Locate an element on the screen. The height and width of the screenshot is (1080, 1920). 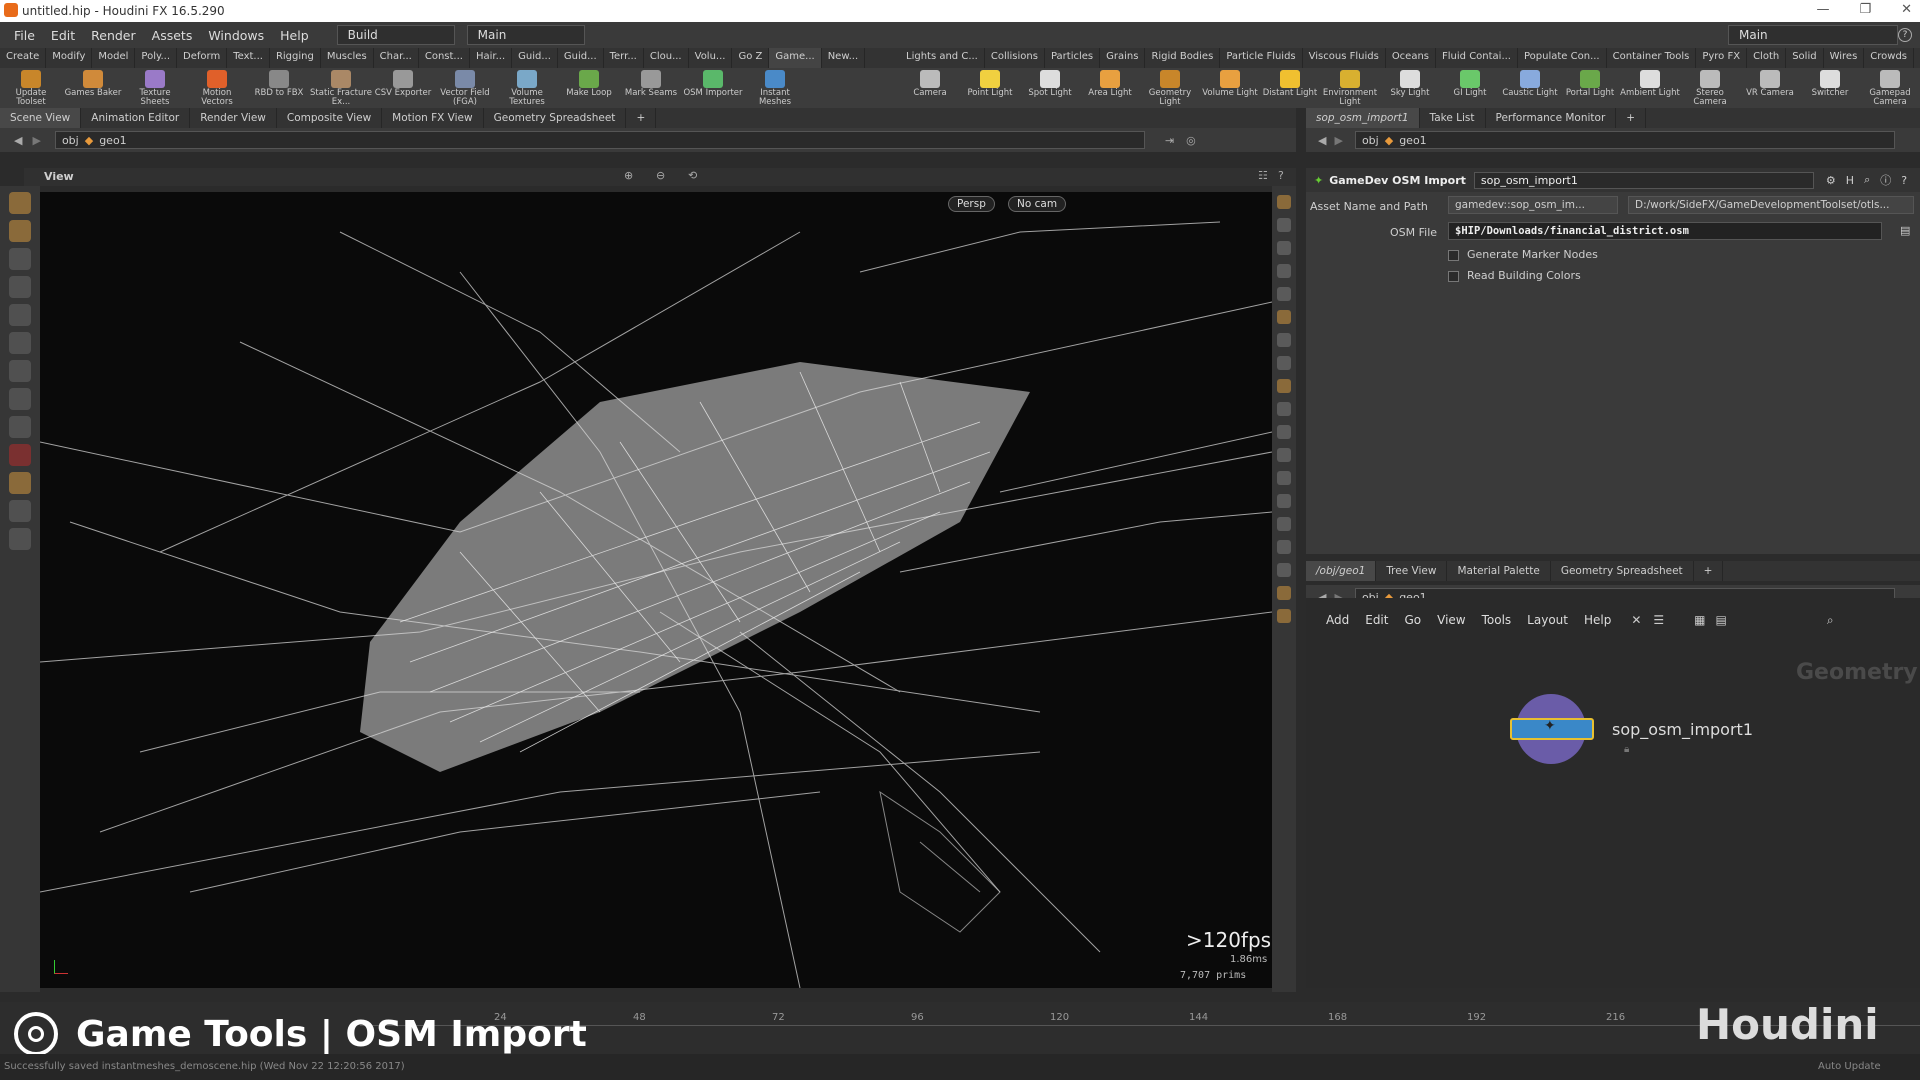
brush-tool-icon is located at coordinates (20, 231).